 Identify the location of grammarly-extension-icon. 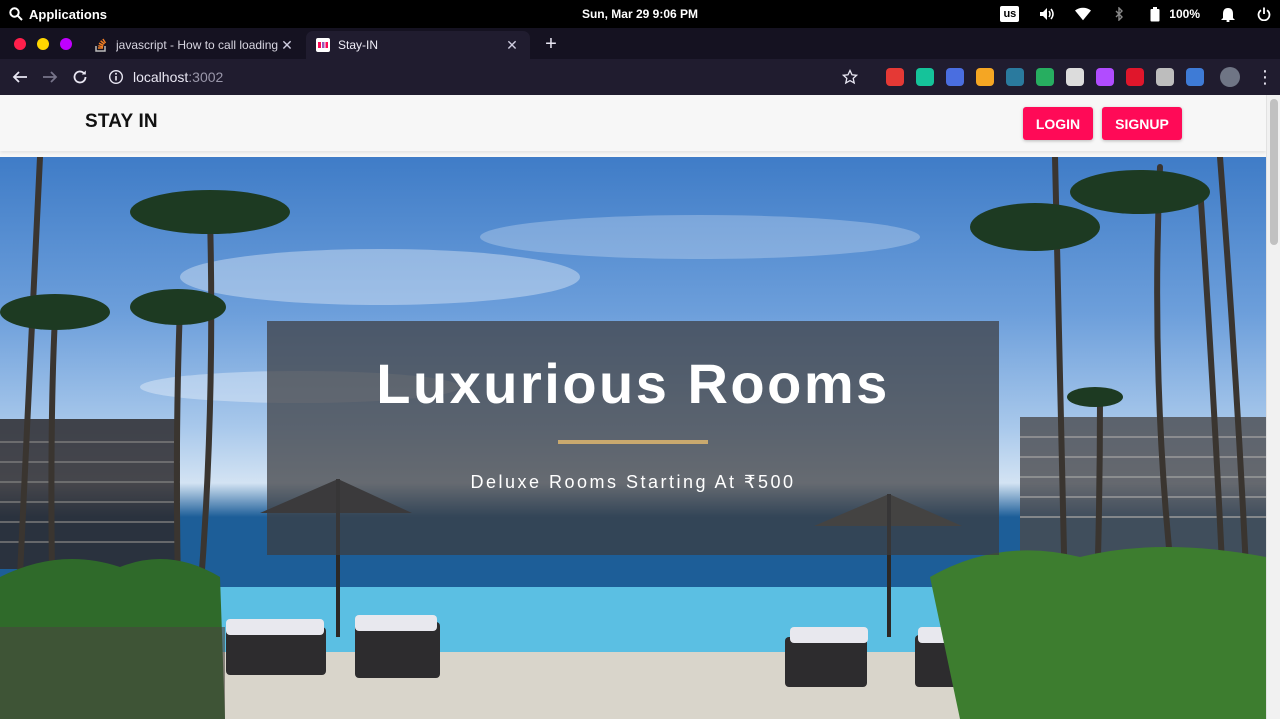
(925, 77).